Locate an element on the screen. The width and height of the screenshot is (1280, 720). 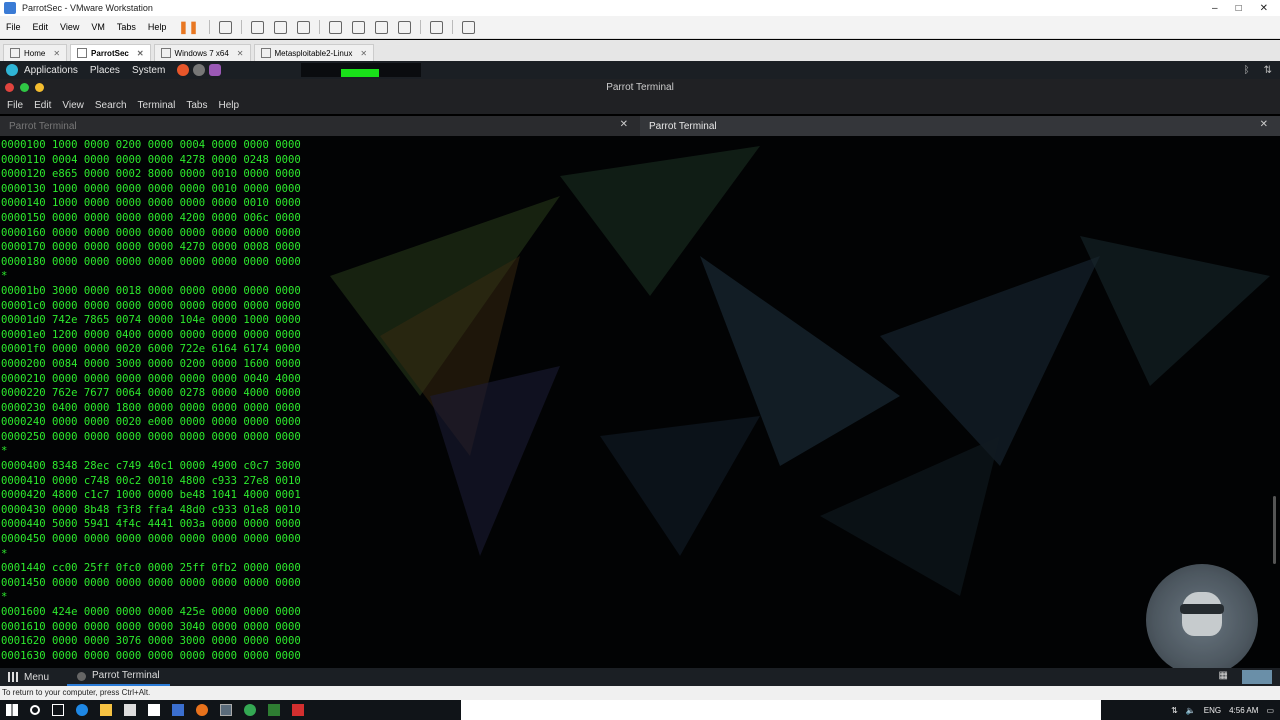
menu-vm: VM is located at coordinates (98, 27).